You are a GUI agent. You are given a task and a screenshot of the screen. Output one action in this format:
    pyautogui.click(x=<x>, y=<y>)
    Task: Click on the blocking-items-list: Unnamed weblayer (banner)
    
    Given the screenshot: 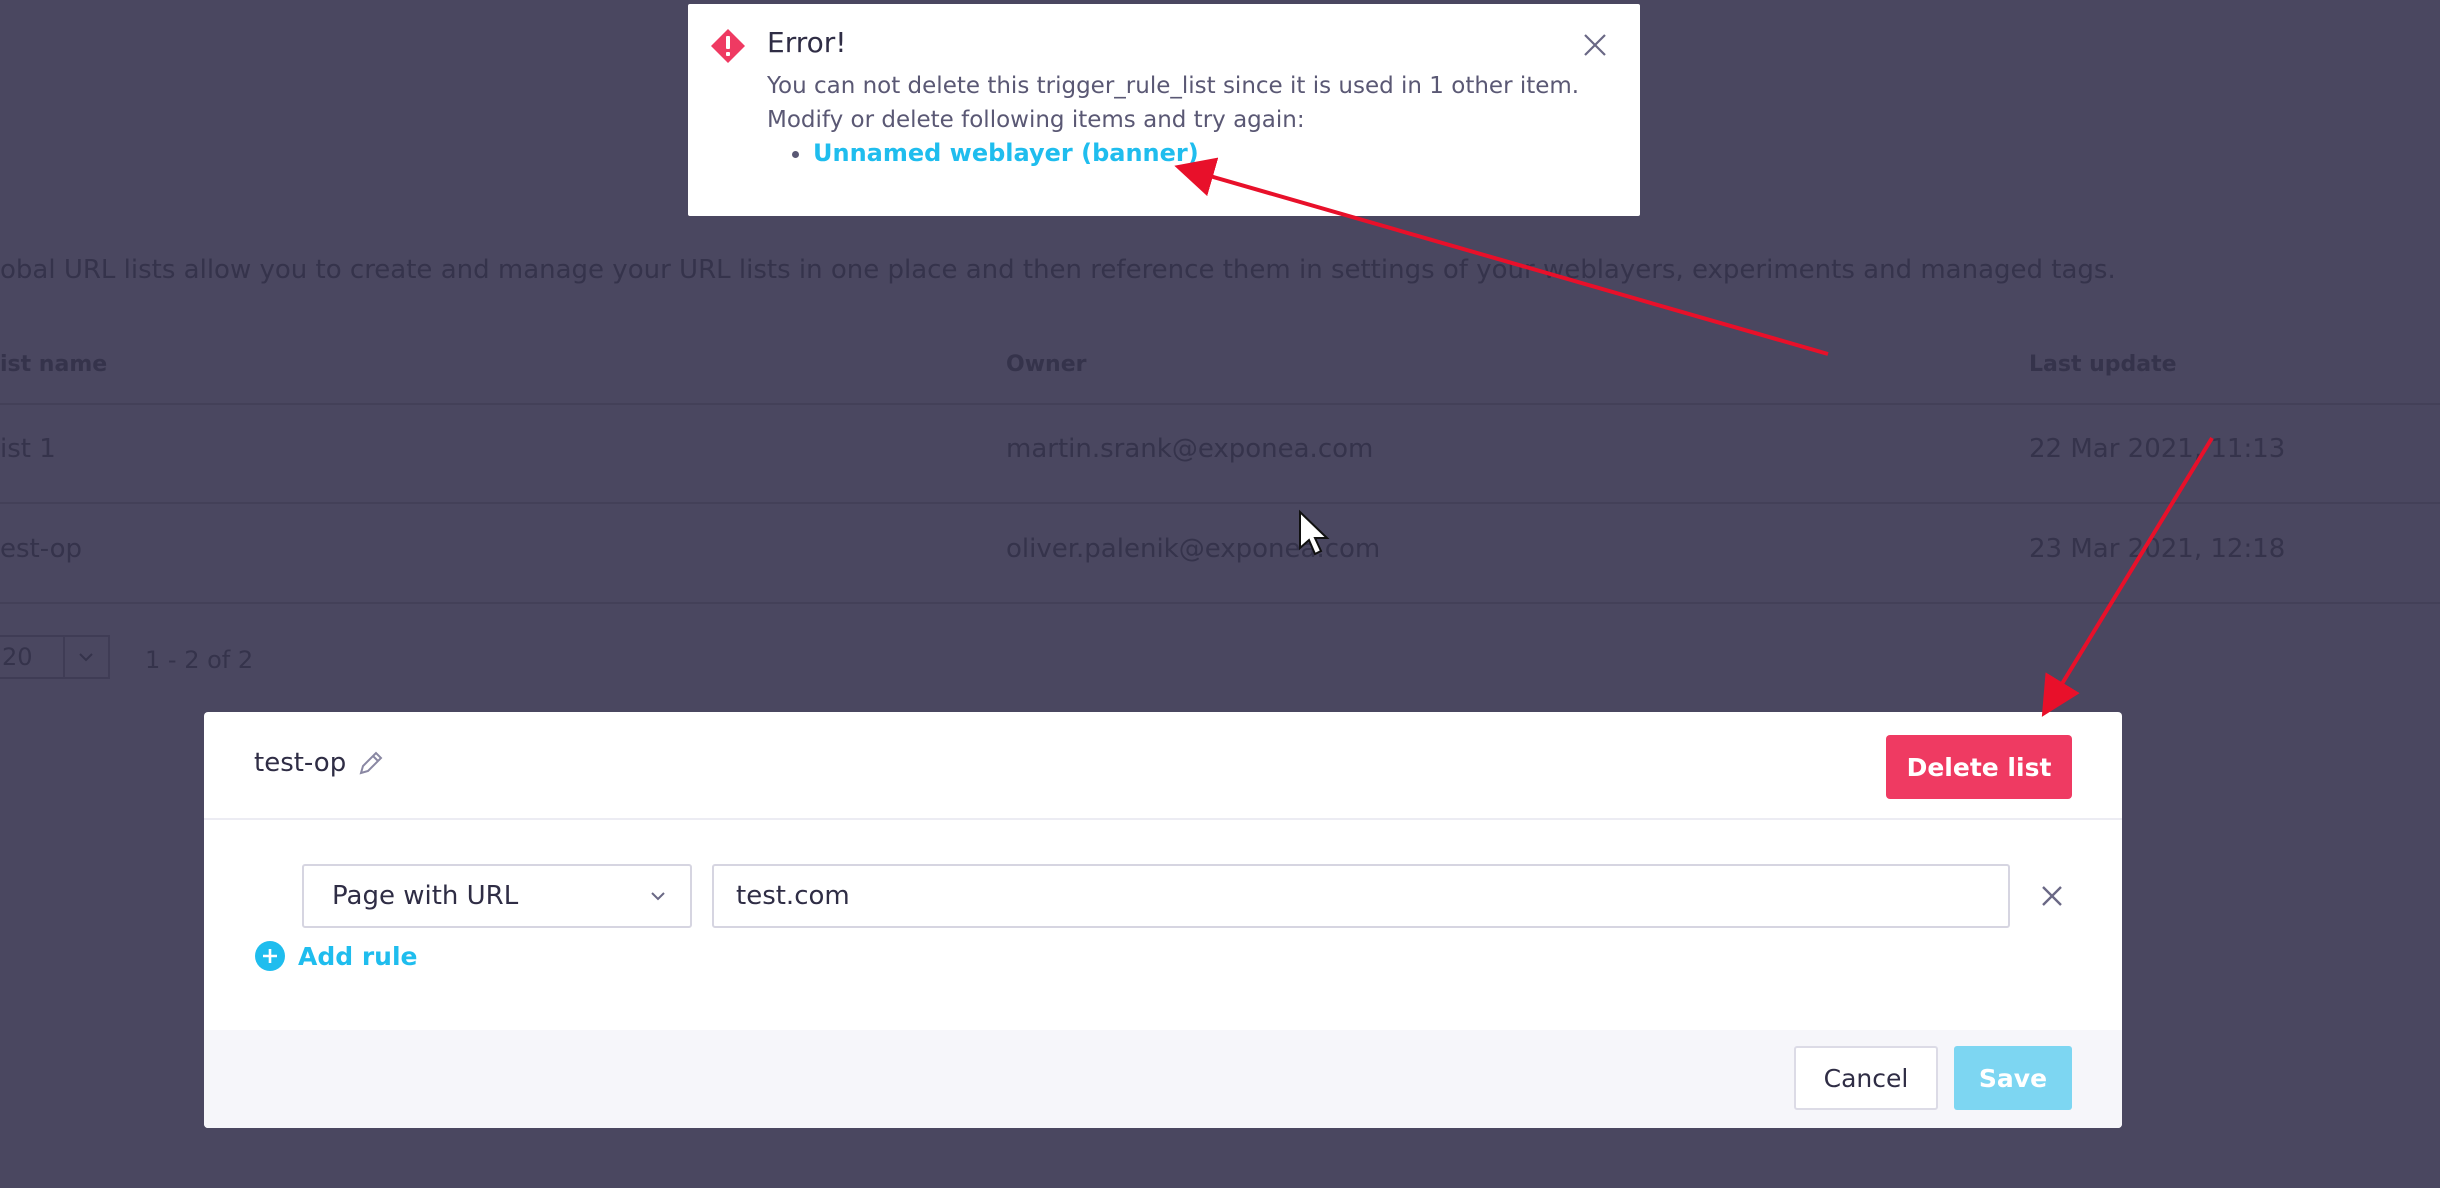 What is the action you would take?
    pyautogui.click(x=1203, y=153)
    